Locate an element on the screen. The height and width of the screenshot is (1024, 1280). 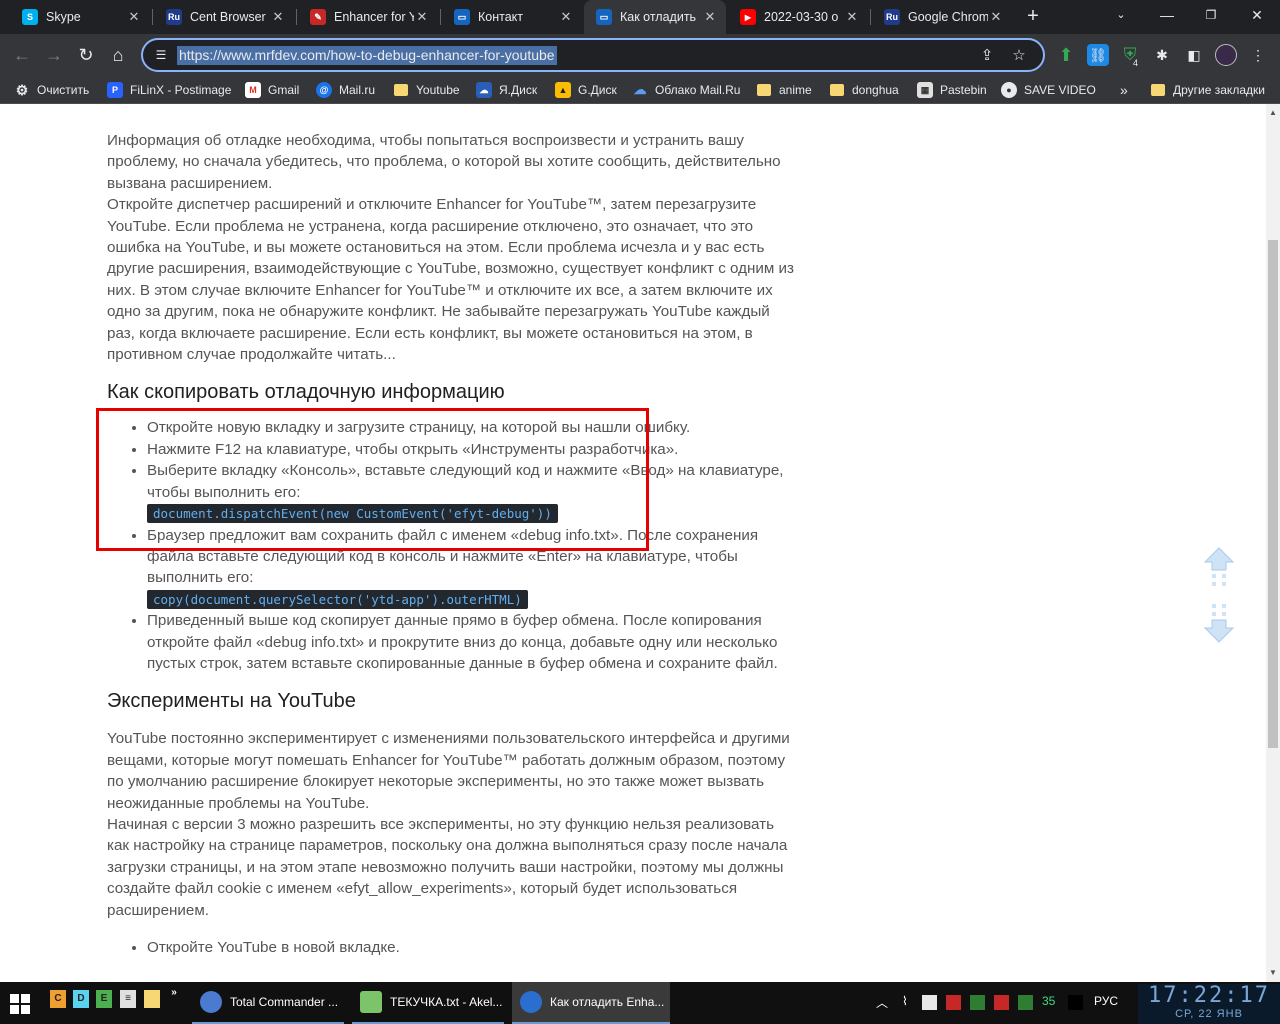
bookmark-gmail: M Gmail is located at coordinates (272, 90).